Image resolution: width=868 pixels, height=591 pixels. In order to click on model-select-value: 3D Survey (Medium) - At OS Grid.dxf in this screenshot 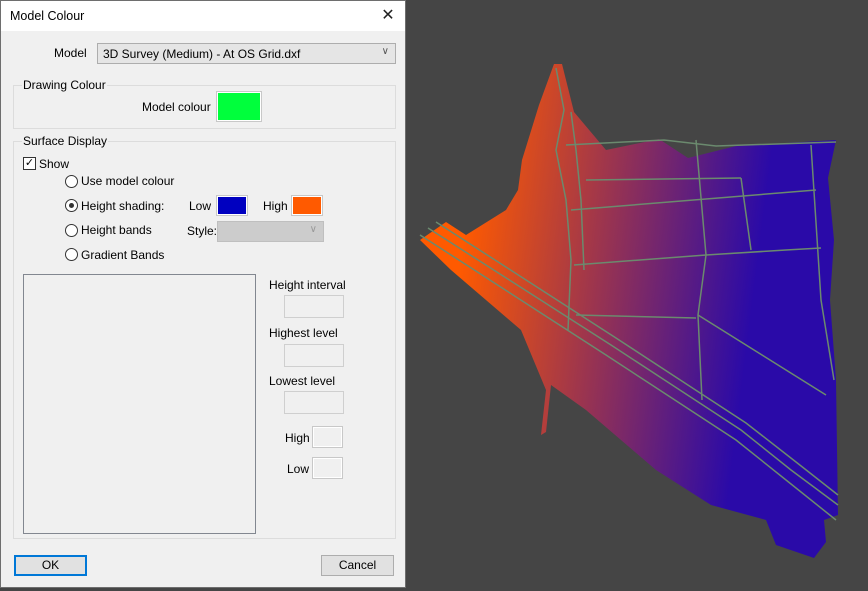, I will do `click(202, 54)`.